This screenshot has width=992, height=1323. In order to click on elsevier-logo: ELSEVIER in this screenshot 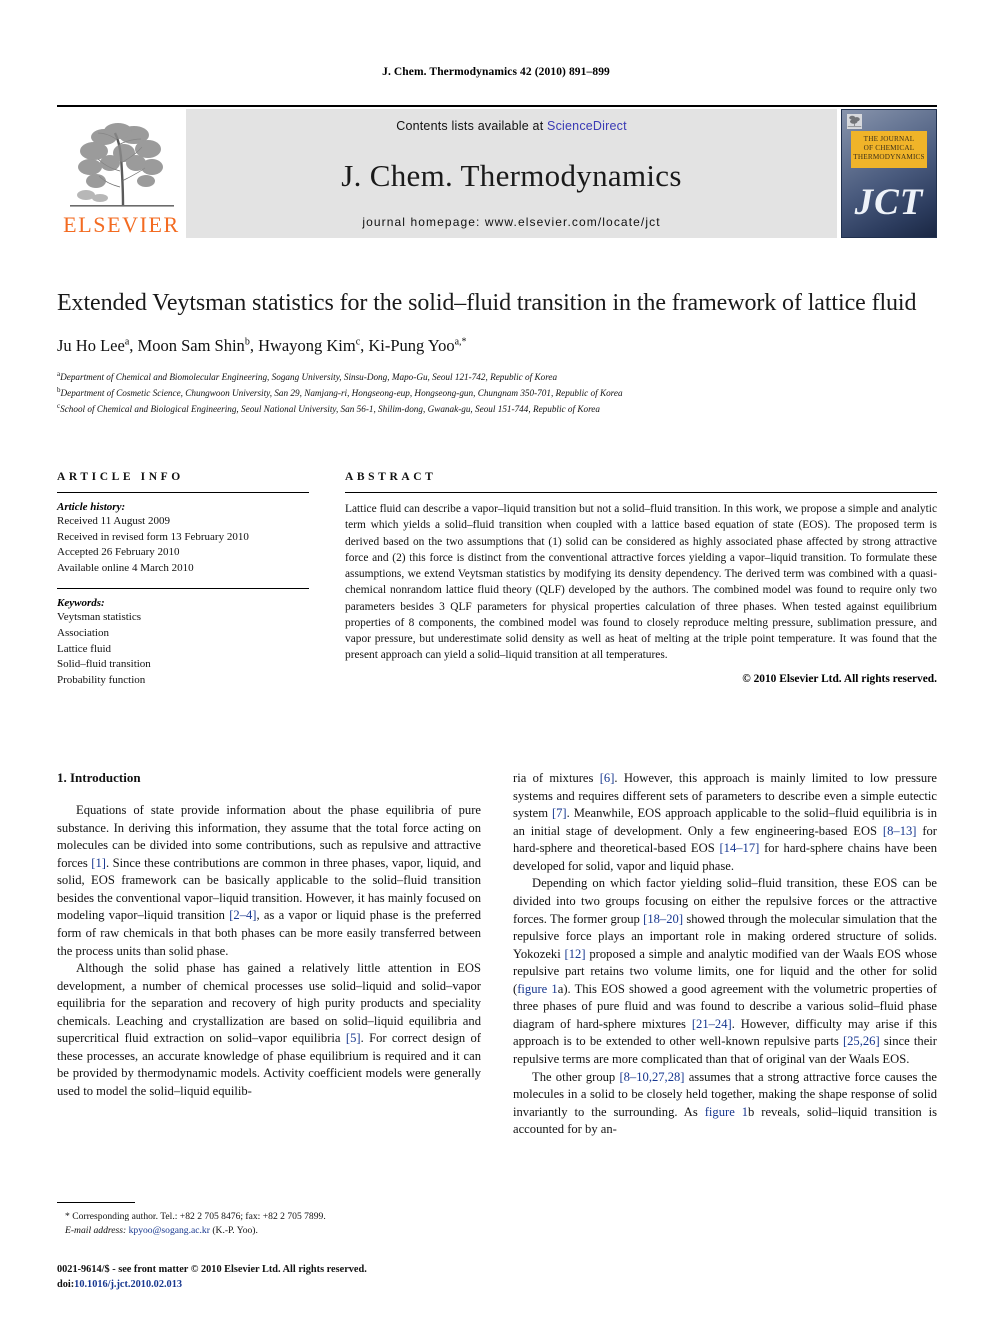, I will do `click(121, 173)`.